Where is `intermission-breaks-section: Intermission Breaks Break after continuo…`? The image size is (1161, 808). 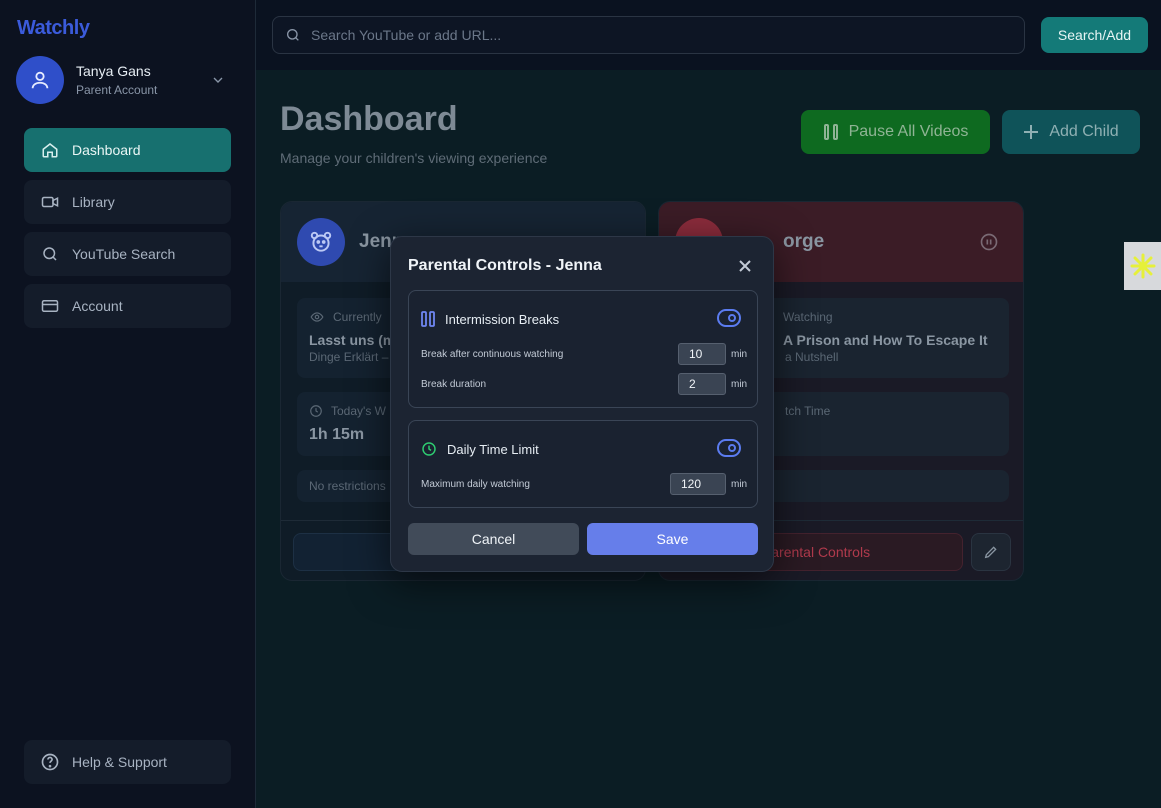 intermission-breaks-section: Intermission Breaks Break after continuo… is located at coordinates (583, 349).